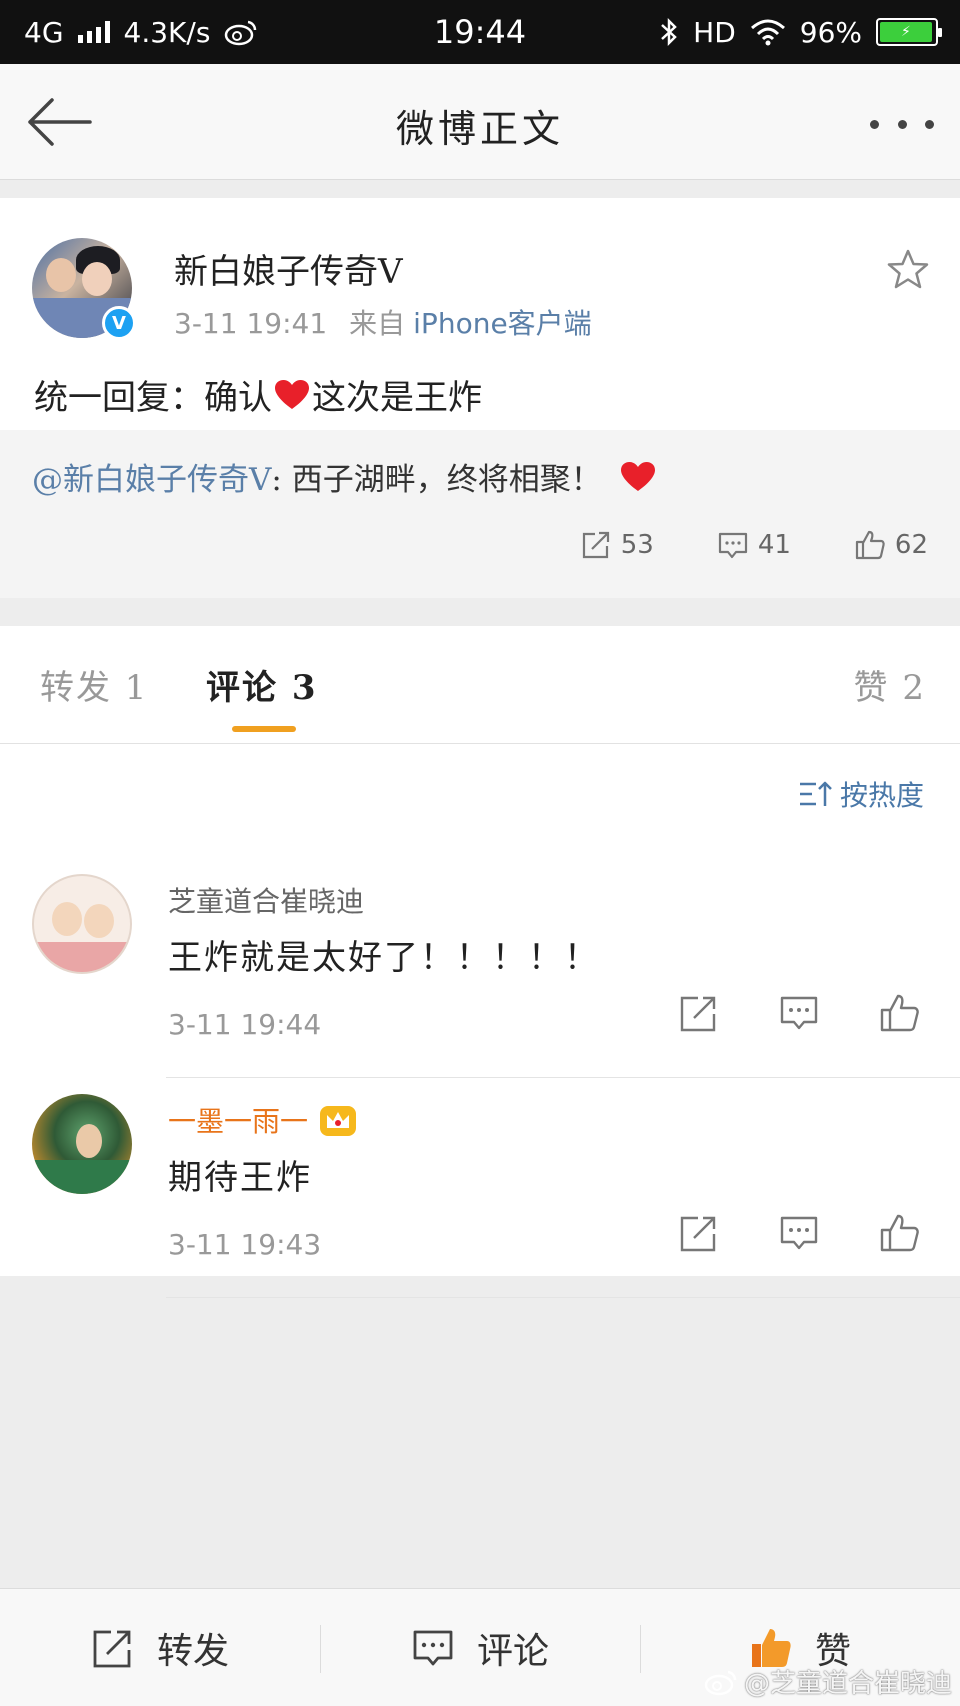 This screenshot has height=1706, width=960. Describe the element at coordinates (262, 684) in the screenshot. I see `tab-comments: 评论 3` at that location.